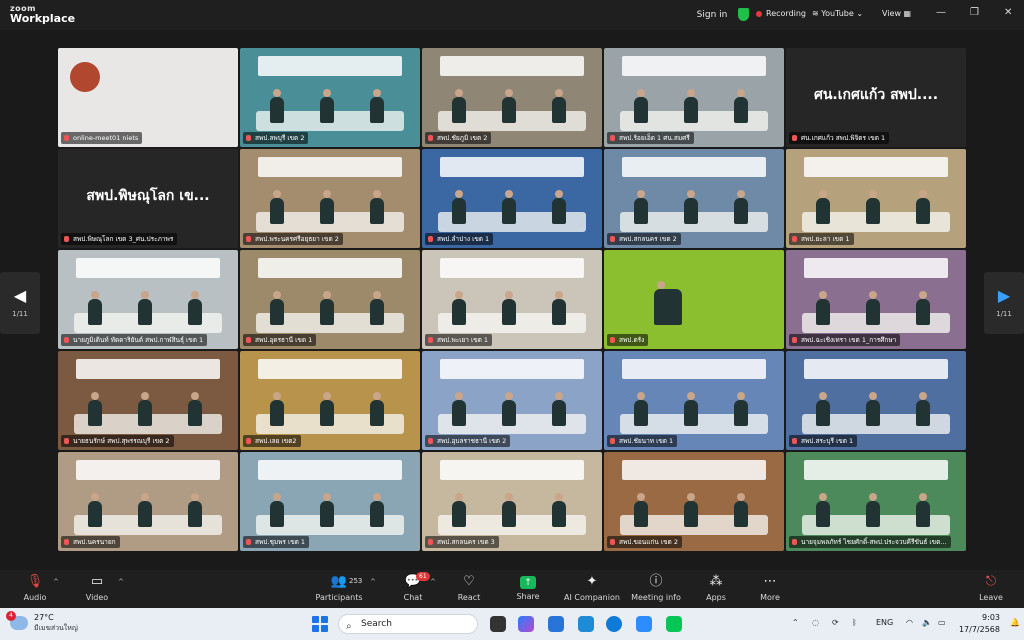 The image size is (1024, 640). What do you see at coordinates (674, 624) in the screenshot?
I see `line-app-icon` at bounding box center [674, 624].